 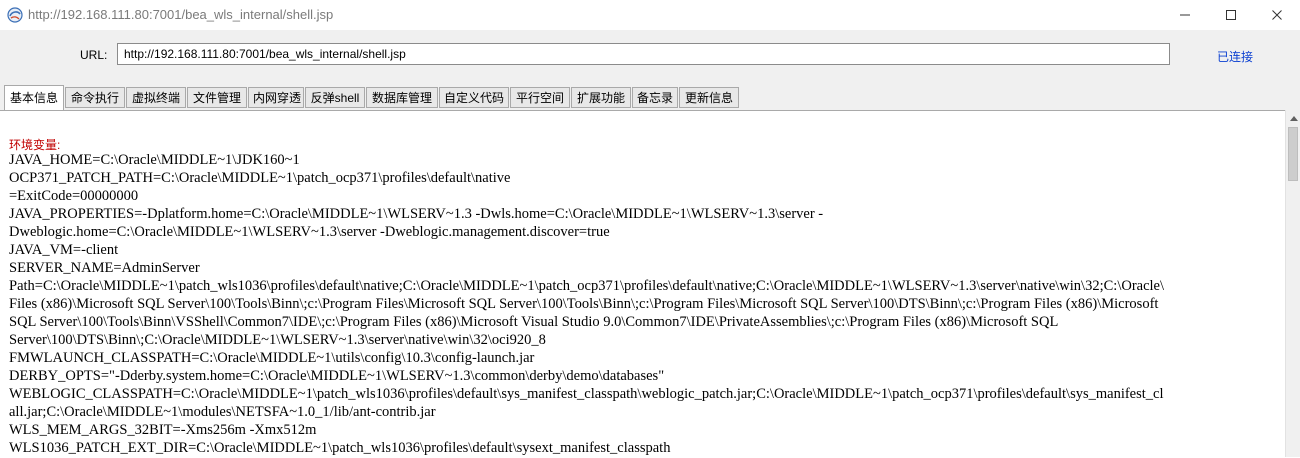 What do you see at coordinates (95, 97) in the screenshot?
I see `tab-command-exec: 命令执行` at bounding box center [95, 97].